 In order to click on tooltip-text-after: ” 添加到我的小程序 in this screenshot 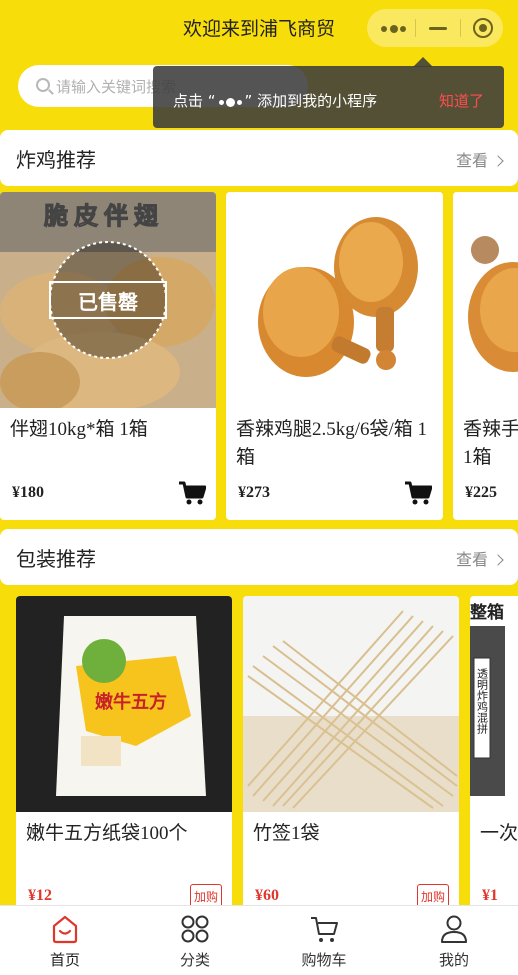, I will do `click(311, 101)`.